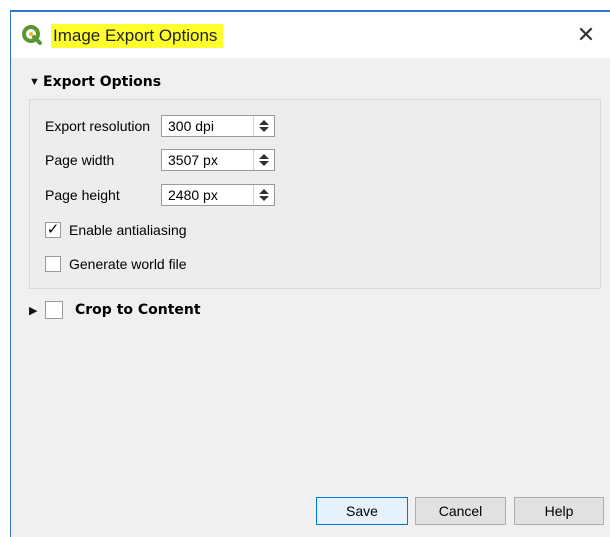  What do you see at coordinates (137, 36) in the screenshot?
I see `window-title: Image Export Options` at bounding box center [137, 36].